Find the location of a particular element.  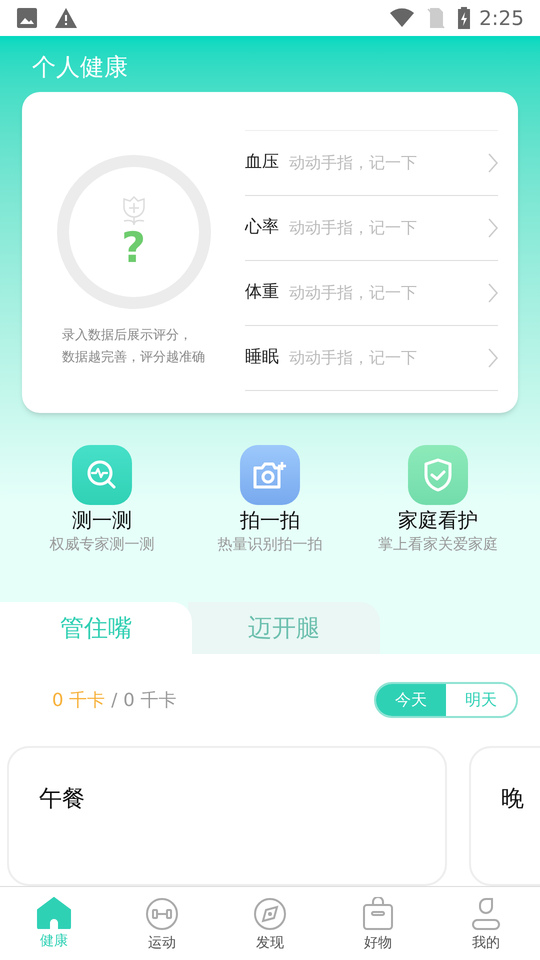

image-icon is located at coordinates (27, 18).